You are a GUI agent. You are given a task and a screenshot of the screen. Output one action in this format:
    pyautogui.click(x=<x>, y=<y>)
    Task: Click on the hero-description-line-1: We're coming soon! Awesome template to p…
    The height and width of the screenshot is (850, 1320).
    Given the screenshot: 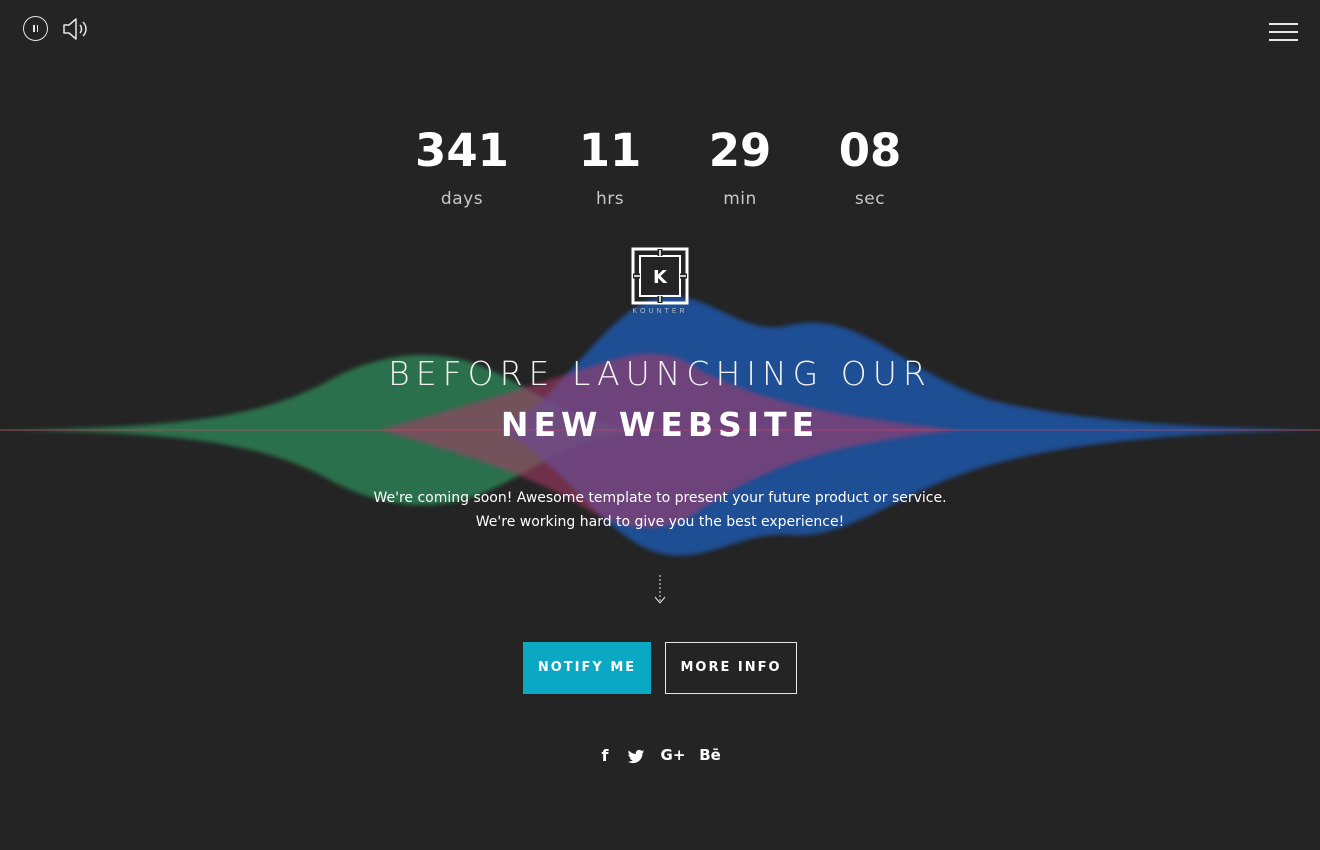 What is the action you would take?
    pyautogui.click(x=660, y=498)
    